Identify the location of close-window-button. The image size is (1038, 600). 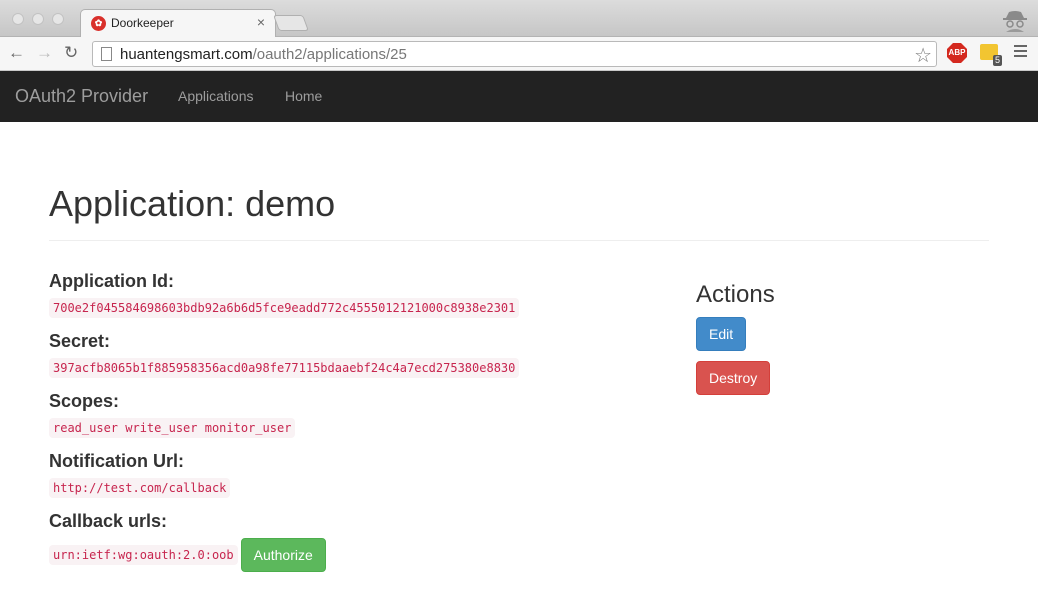
(18, 19).